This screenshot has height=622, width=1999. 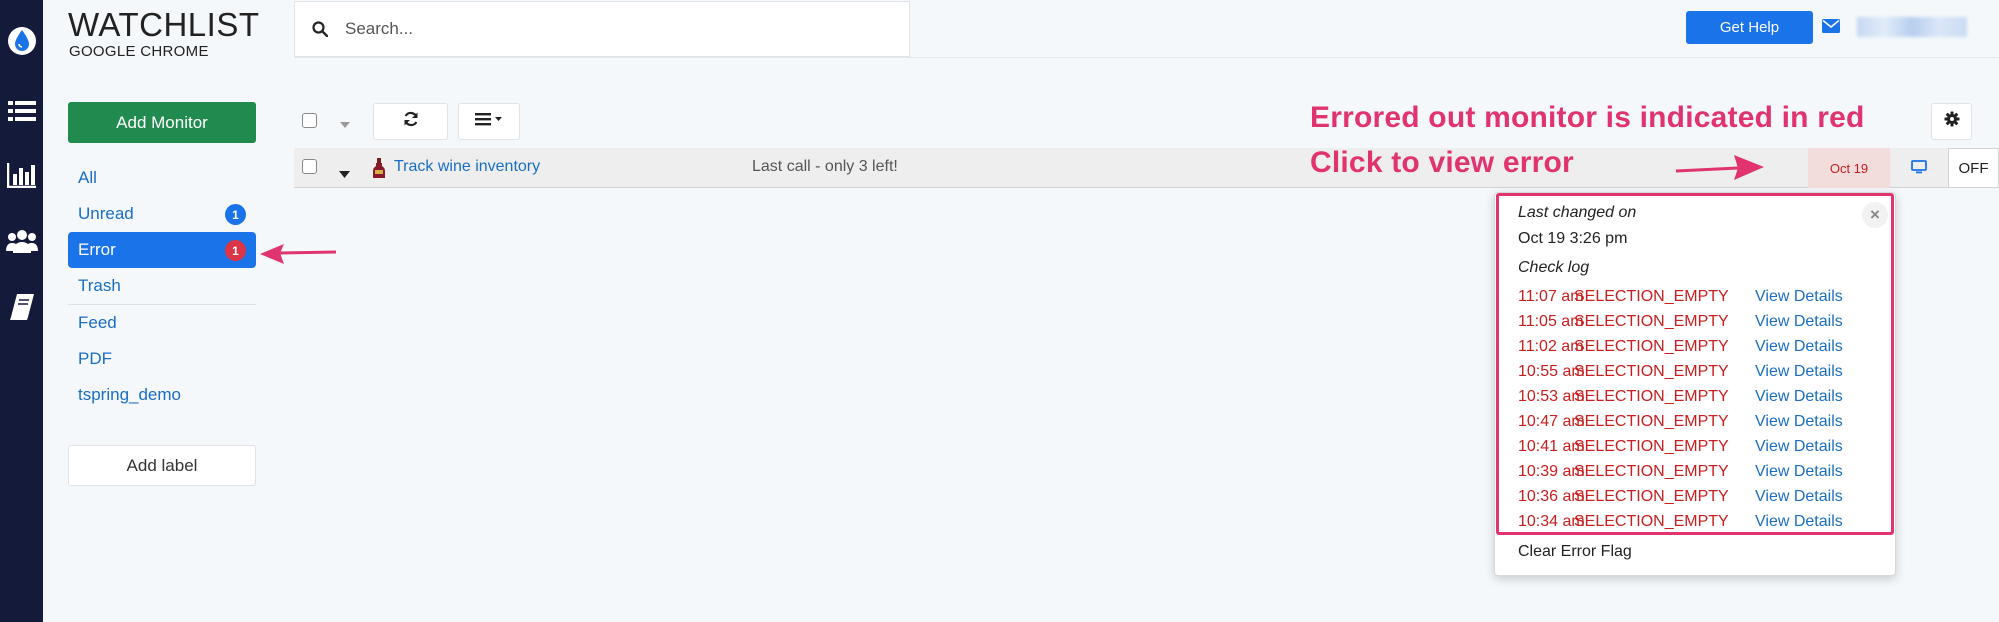 I want to click on row-checkbox, so click(x=309, y=166).